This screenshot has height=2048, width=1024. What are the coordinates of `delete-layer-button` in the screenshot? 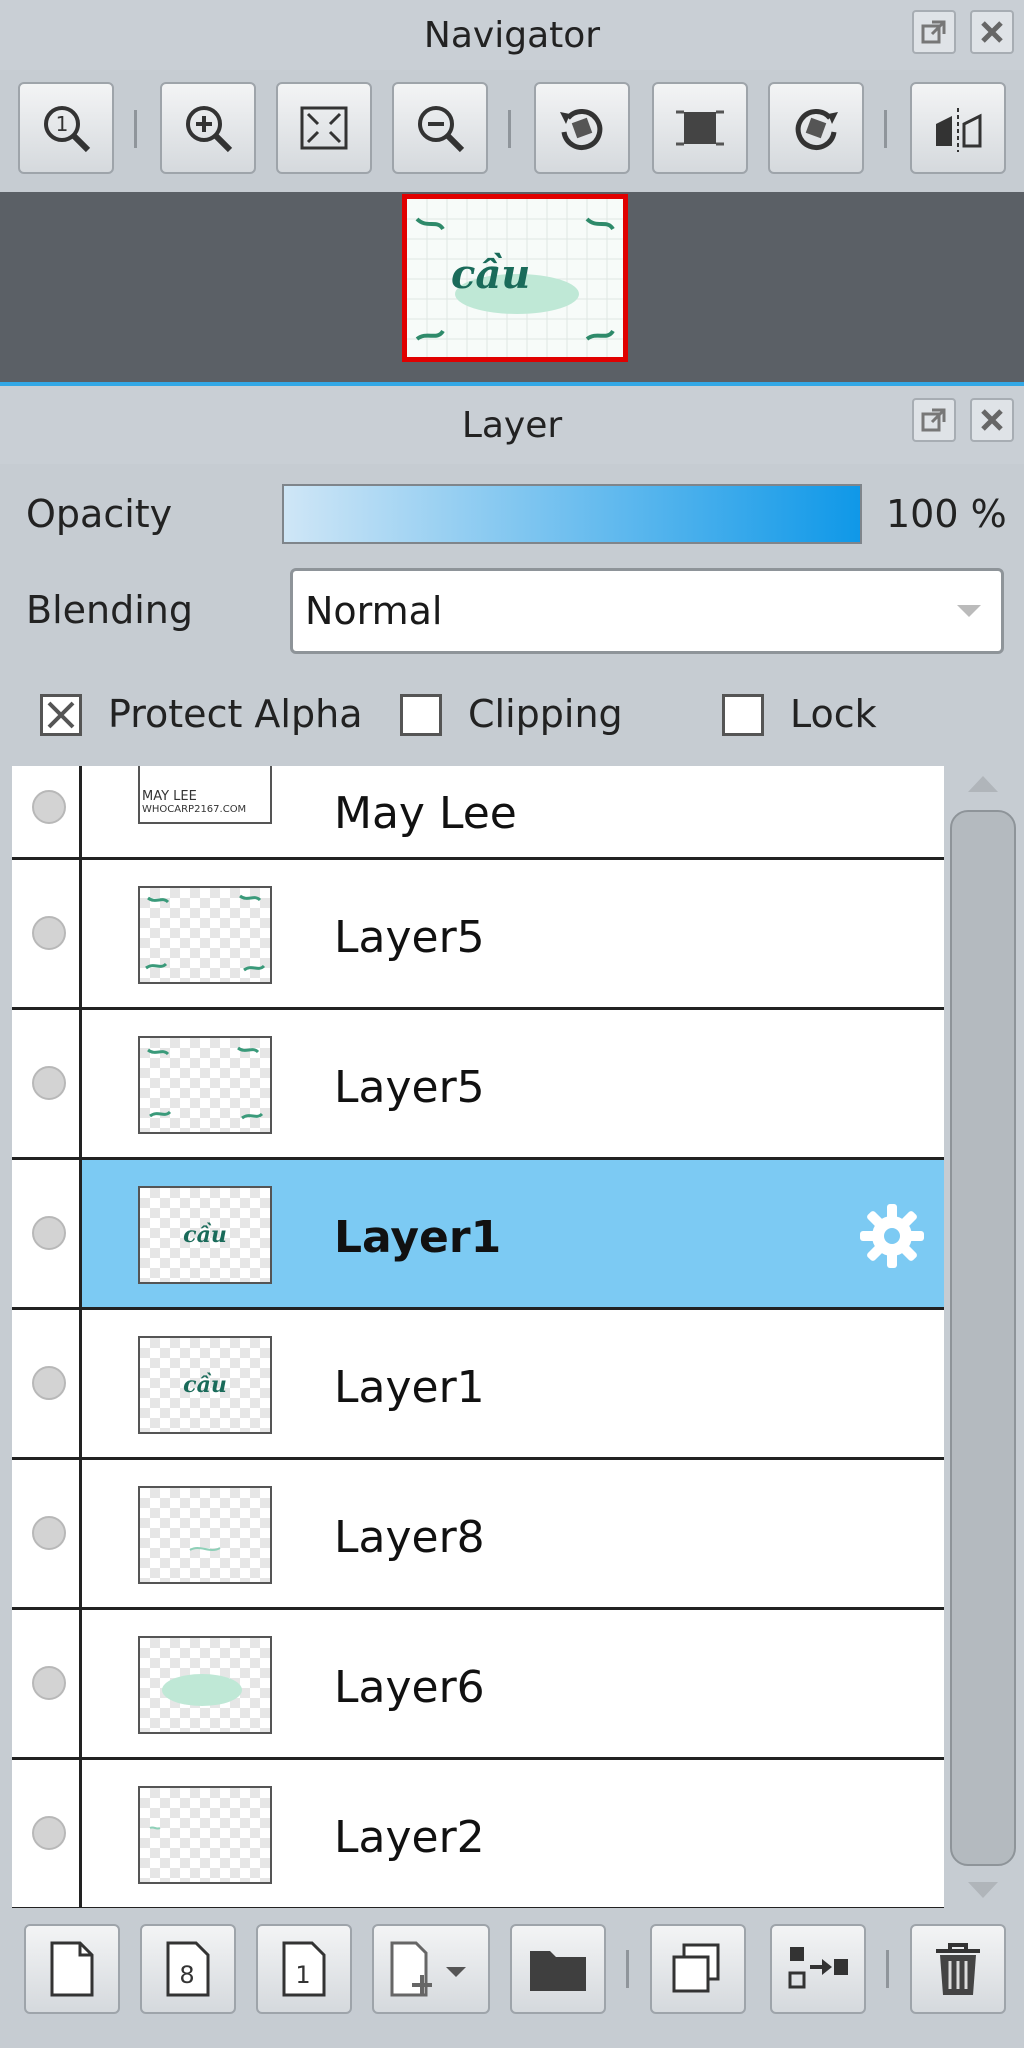 It's located at (958, 1969).